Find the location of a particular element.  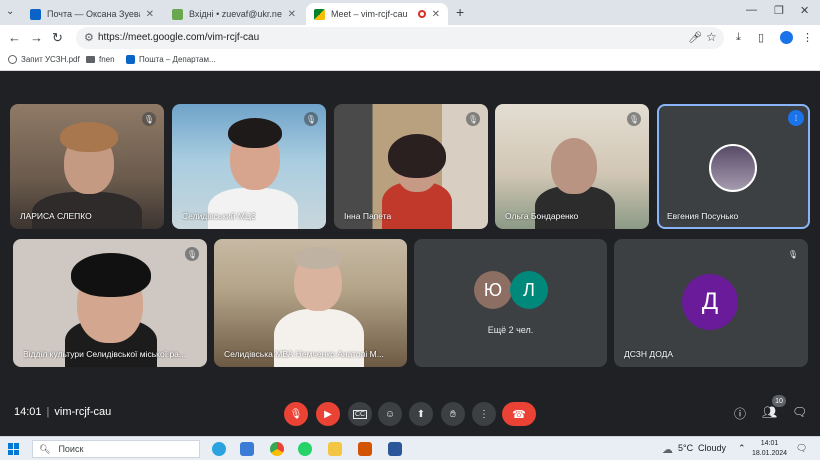

whatsapp-icon is located at coordinates (305, 449).